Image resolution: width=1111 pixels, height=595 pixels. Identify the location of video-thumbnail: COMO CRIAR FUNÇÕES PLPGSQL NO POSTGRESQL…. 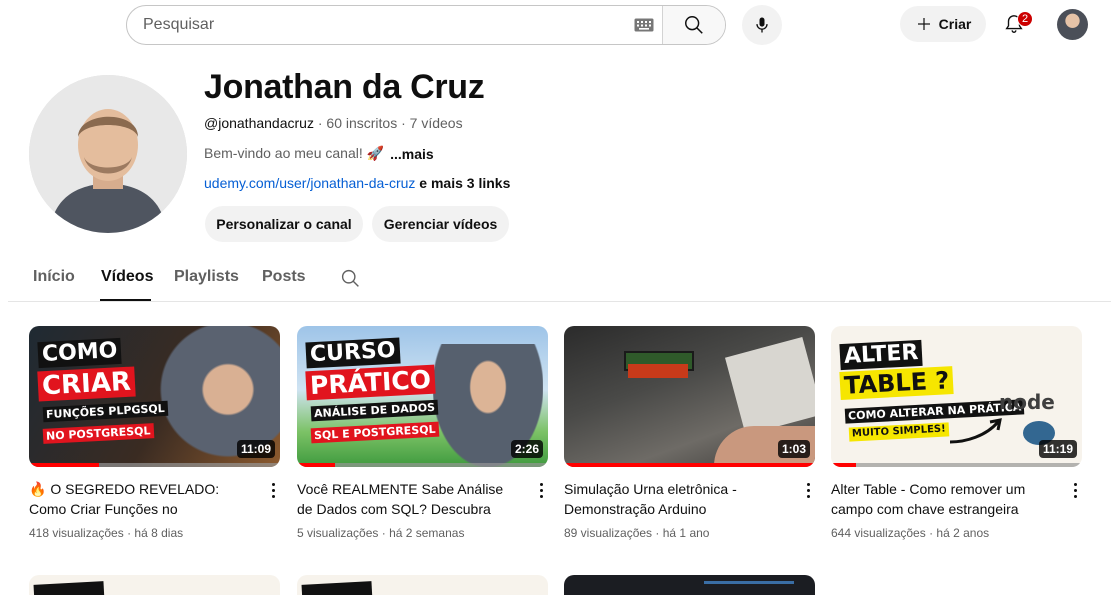
(154, 396).